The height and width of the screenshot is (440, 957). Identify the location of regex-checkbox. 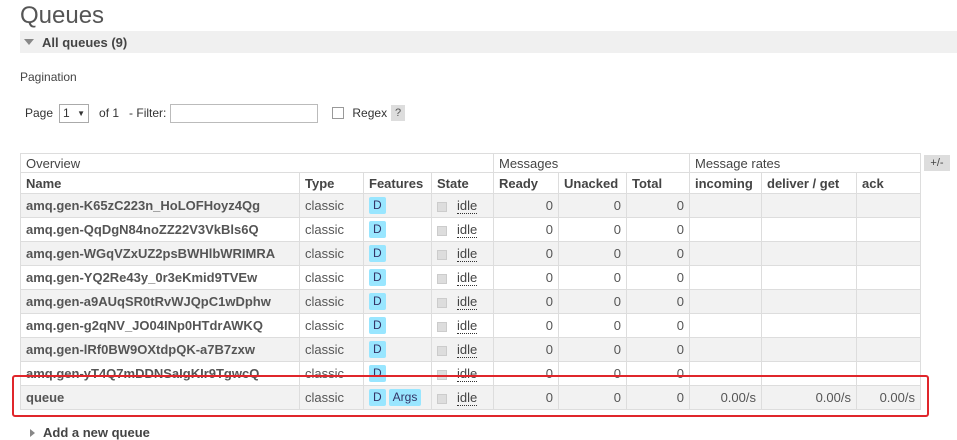
(338, 113).